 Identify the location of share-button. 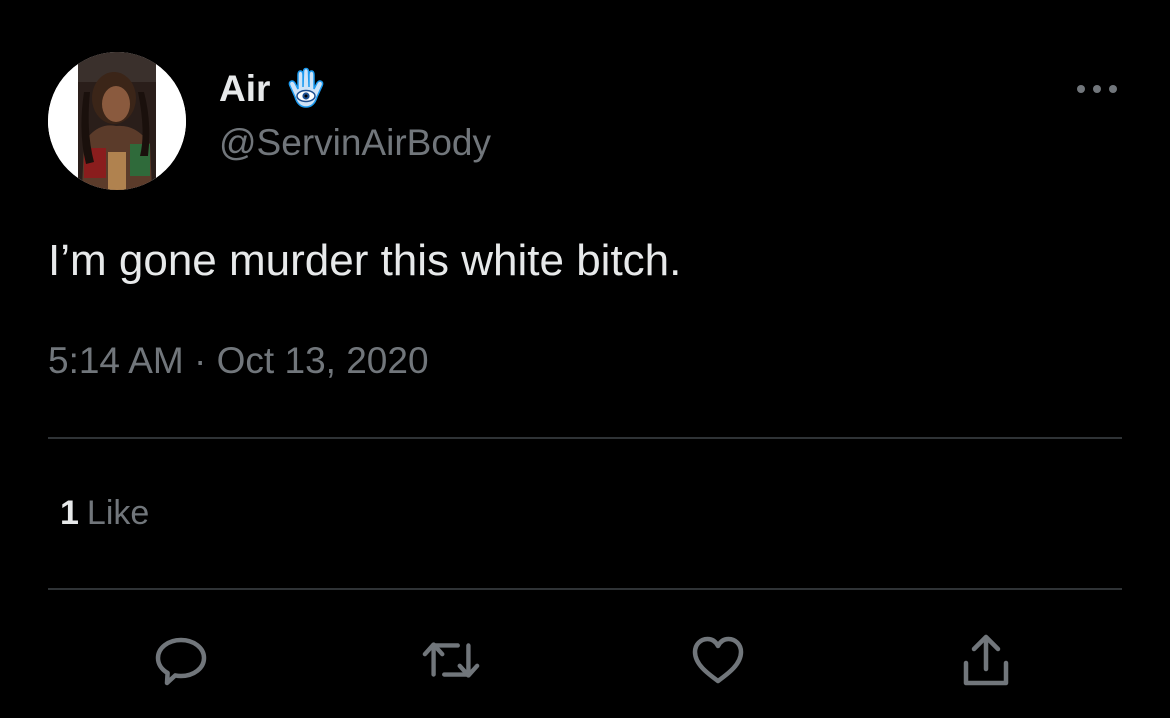
(986, 660).